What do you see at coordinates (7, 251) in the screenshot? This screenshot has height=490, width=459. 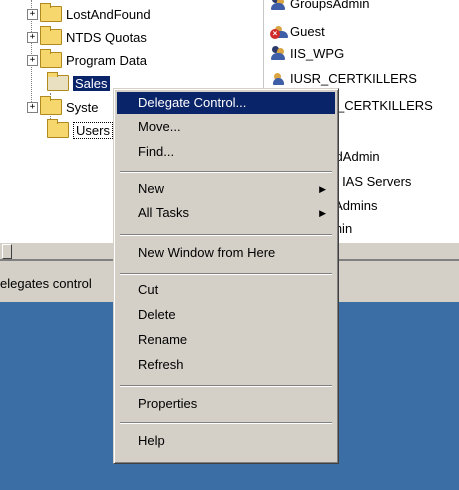 I see `scrollbar-thumb` at bounding box center [7, 251].